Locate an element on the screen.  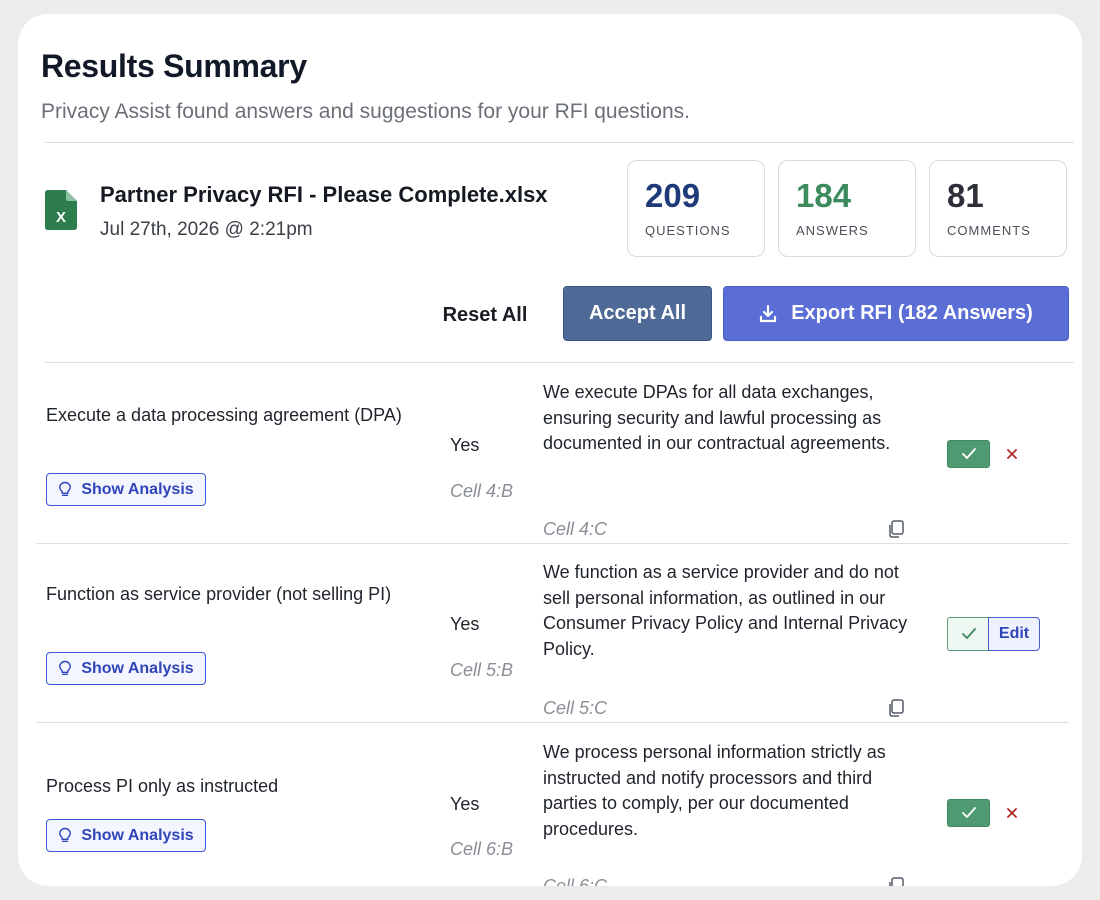
export-rfi-label: Export RFI (182 Answers) is located at coordinates (912, 313).